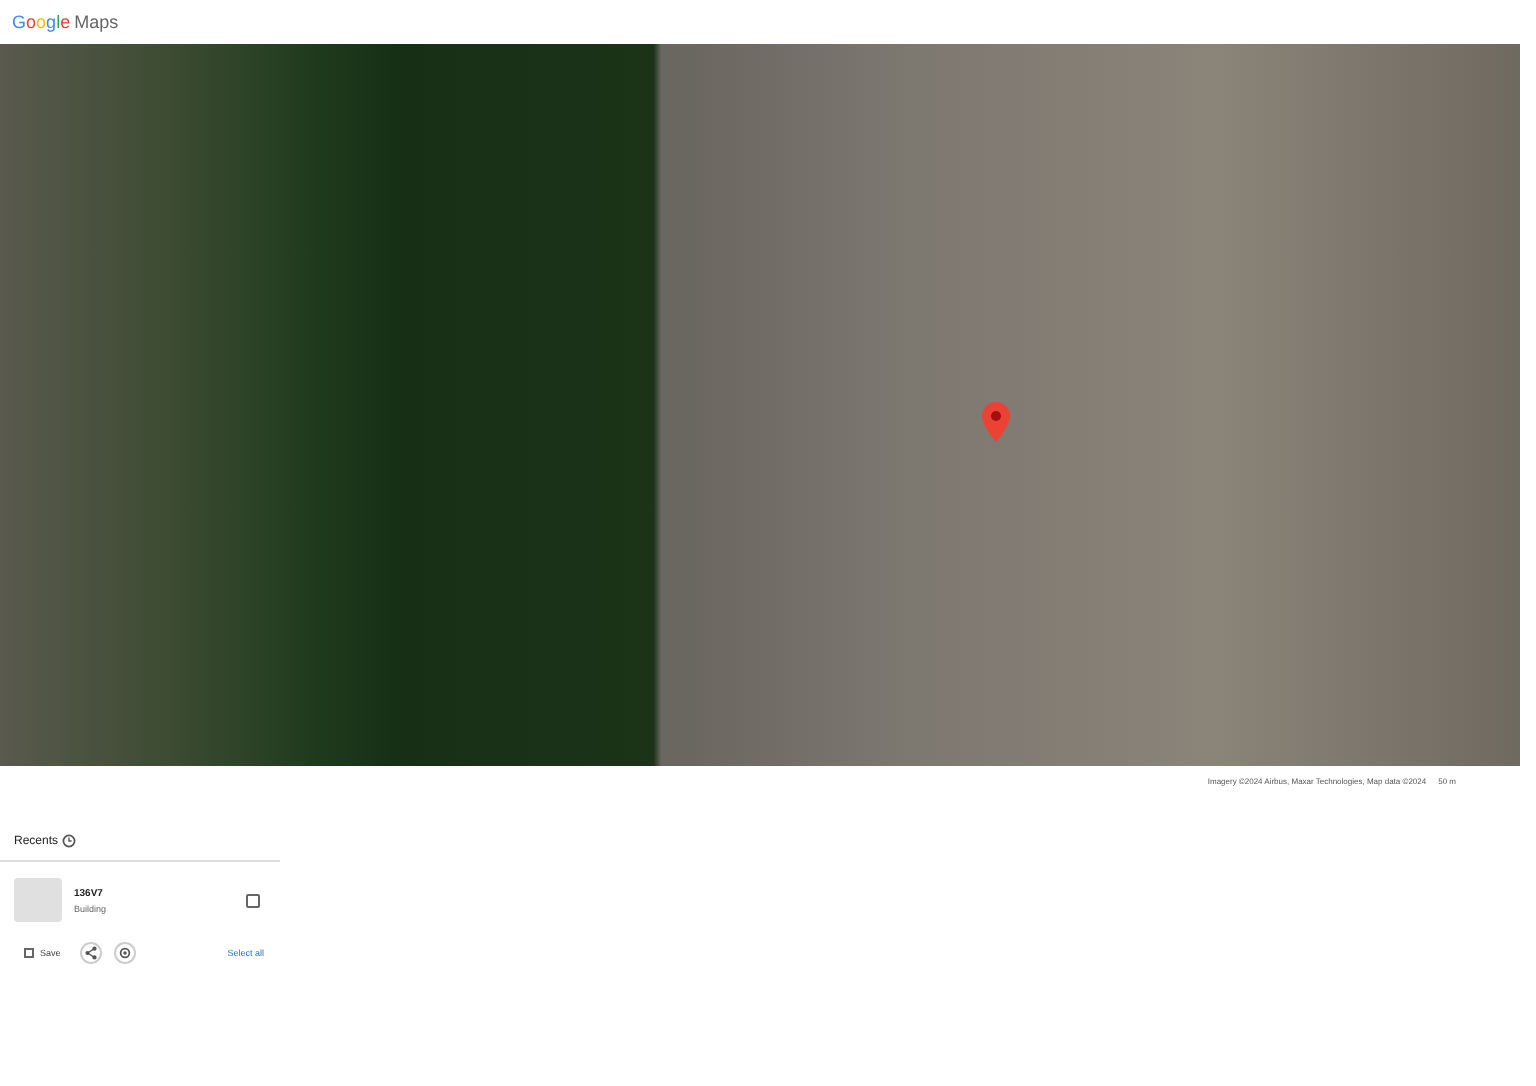  What do you see at coordinates (996, 422) in the screenshot?
I see `map-pin-icon` at bounding box center [996, 422].